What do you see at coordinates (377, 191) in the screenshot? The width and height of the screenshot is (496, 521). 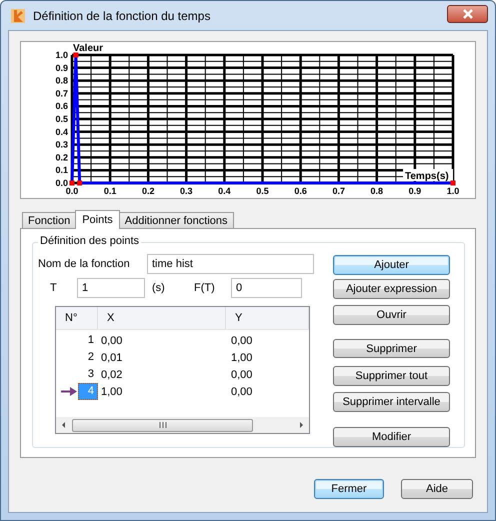 I see `x-tick-label: 0.8` at bounding box center [377, 191].